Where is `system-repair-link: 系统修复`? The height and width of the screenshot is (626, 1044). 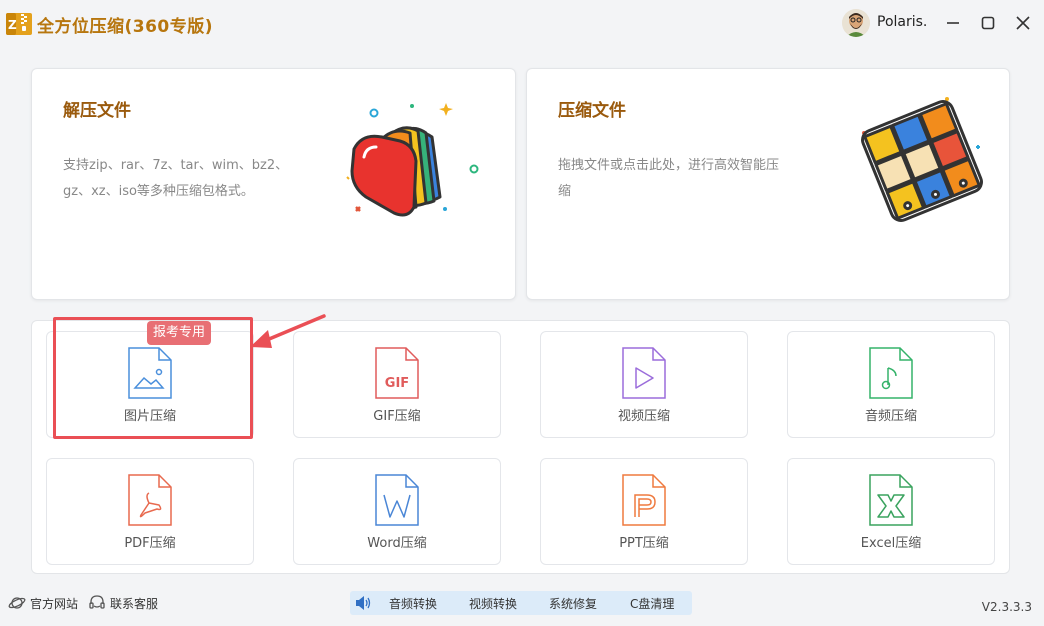 system-repair-link: 系统修复 is located at coordinates (573, 603).